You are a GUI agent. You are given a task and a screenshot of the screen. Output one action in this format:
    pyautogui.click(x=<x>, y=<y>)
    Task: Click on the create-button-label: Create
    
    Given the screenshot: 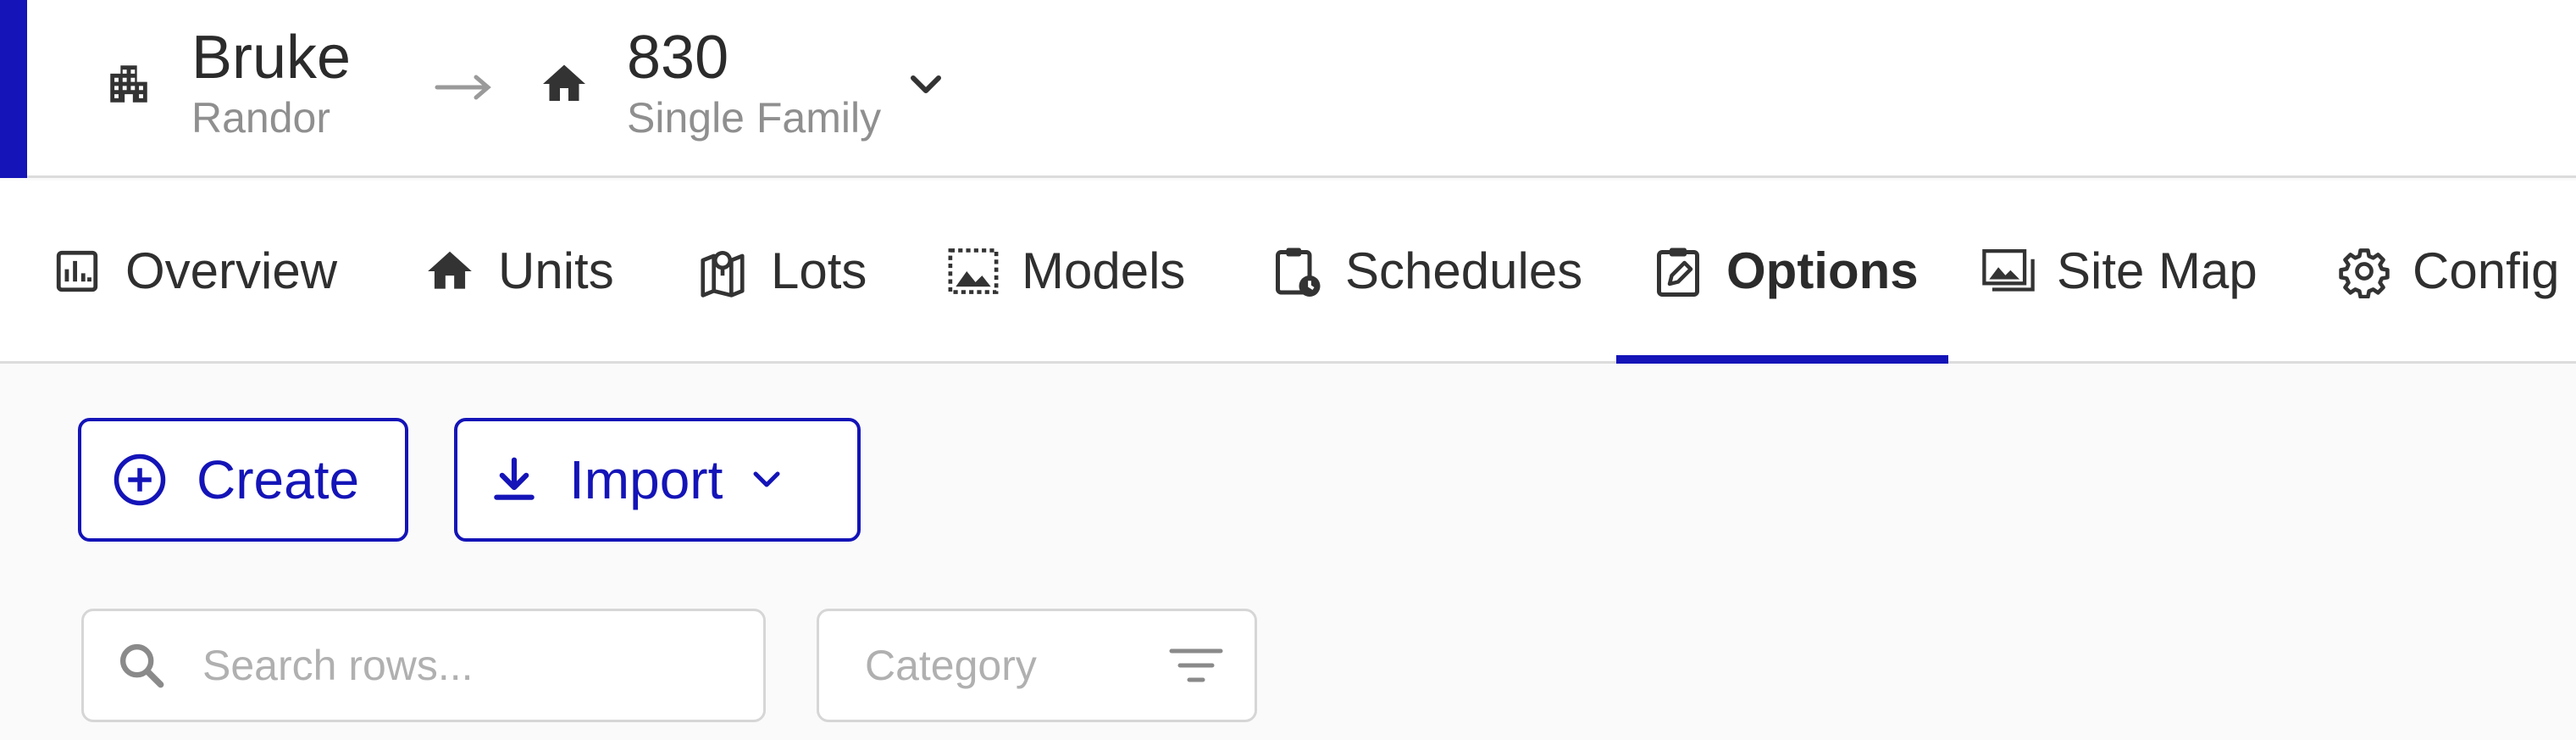 What is the action you would take?
    pyautogui.click(x=278, y=479)
    